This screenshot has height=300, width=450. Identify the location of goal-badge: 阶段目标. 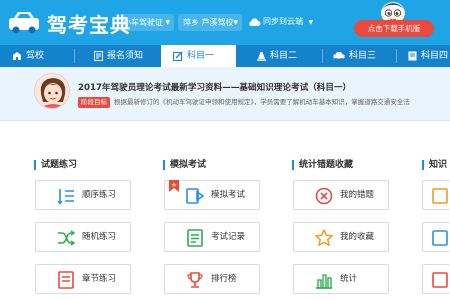
(94, 102).